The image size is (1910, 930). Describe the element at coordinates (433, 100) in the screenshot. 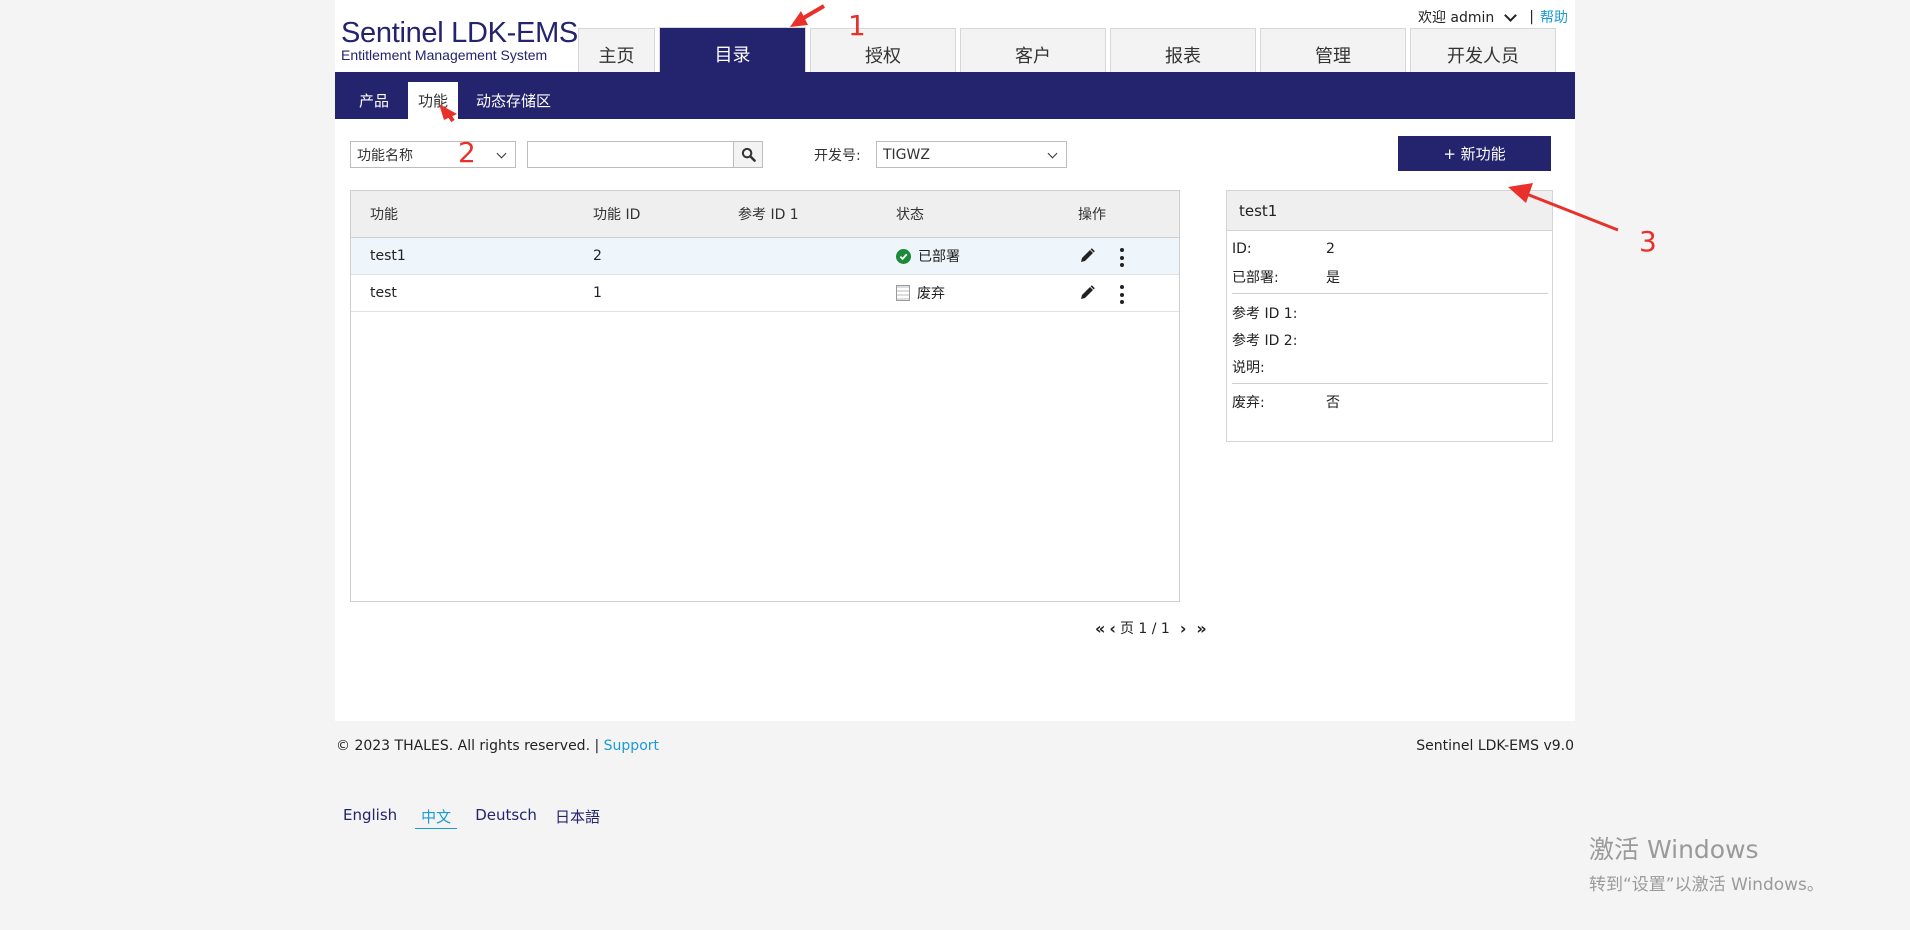

I see `subtab-features: 功能` at that location.